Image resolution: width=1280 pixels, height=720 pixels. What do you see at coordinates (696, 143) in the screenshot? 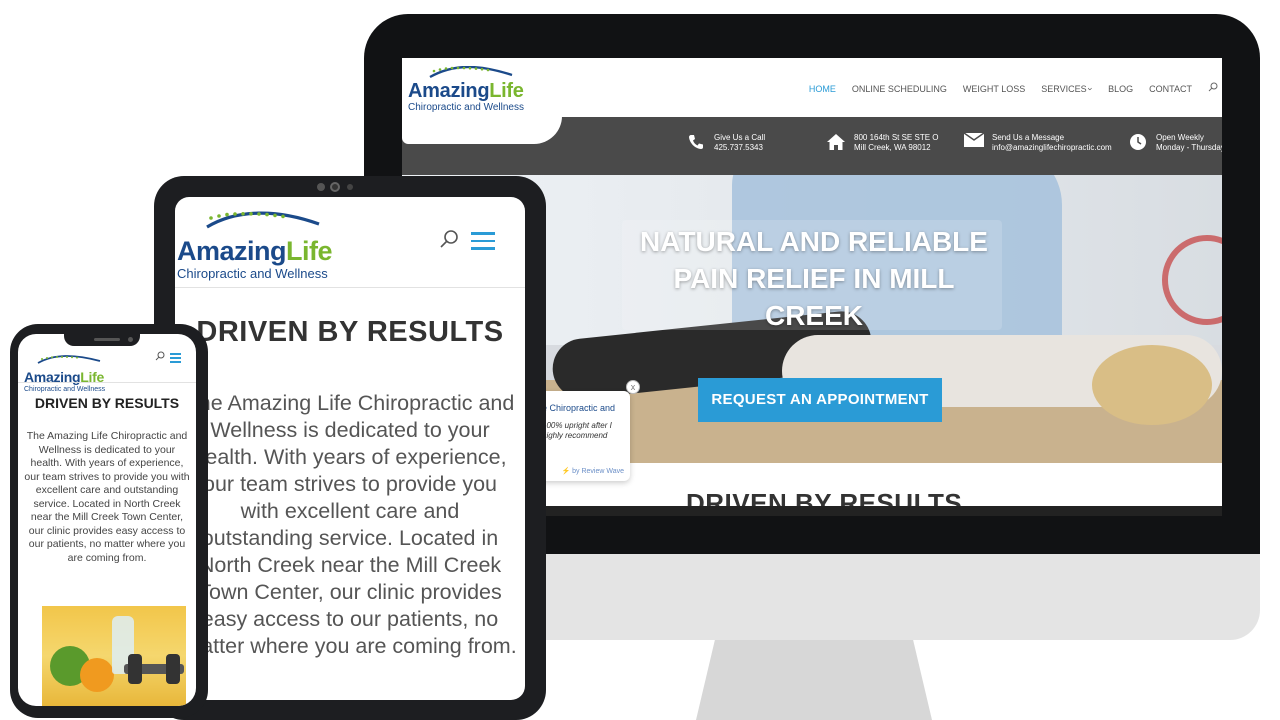
I see `phone-icon` at bounding box center [696, 143].